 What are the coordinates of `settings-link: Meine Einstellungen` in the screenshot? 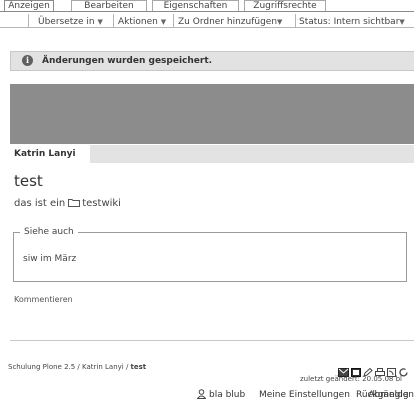 It's located at (304, 395).